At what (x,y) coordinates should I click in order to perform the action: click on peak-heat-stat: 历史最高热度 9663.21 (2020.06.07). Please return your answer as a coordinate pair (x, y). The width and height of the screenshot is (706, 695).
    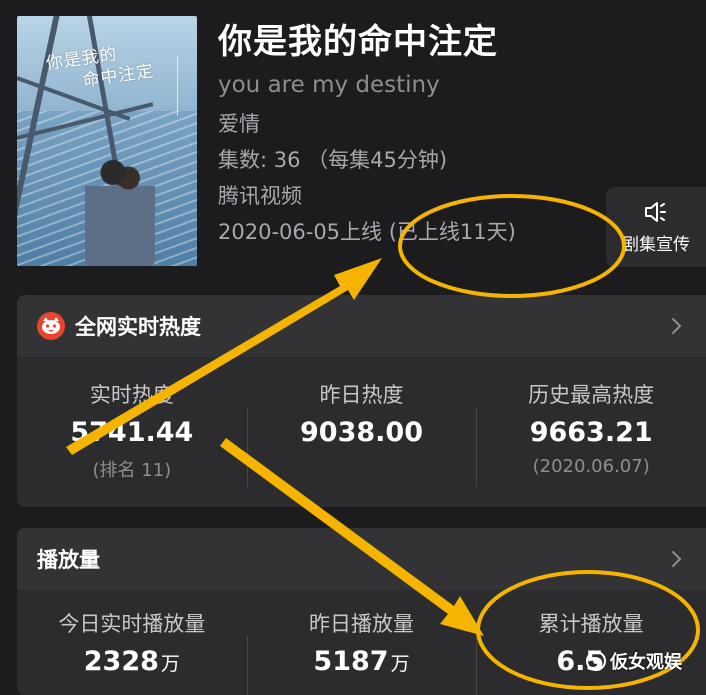
    Looking at the image, I should click on (591, 433).